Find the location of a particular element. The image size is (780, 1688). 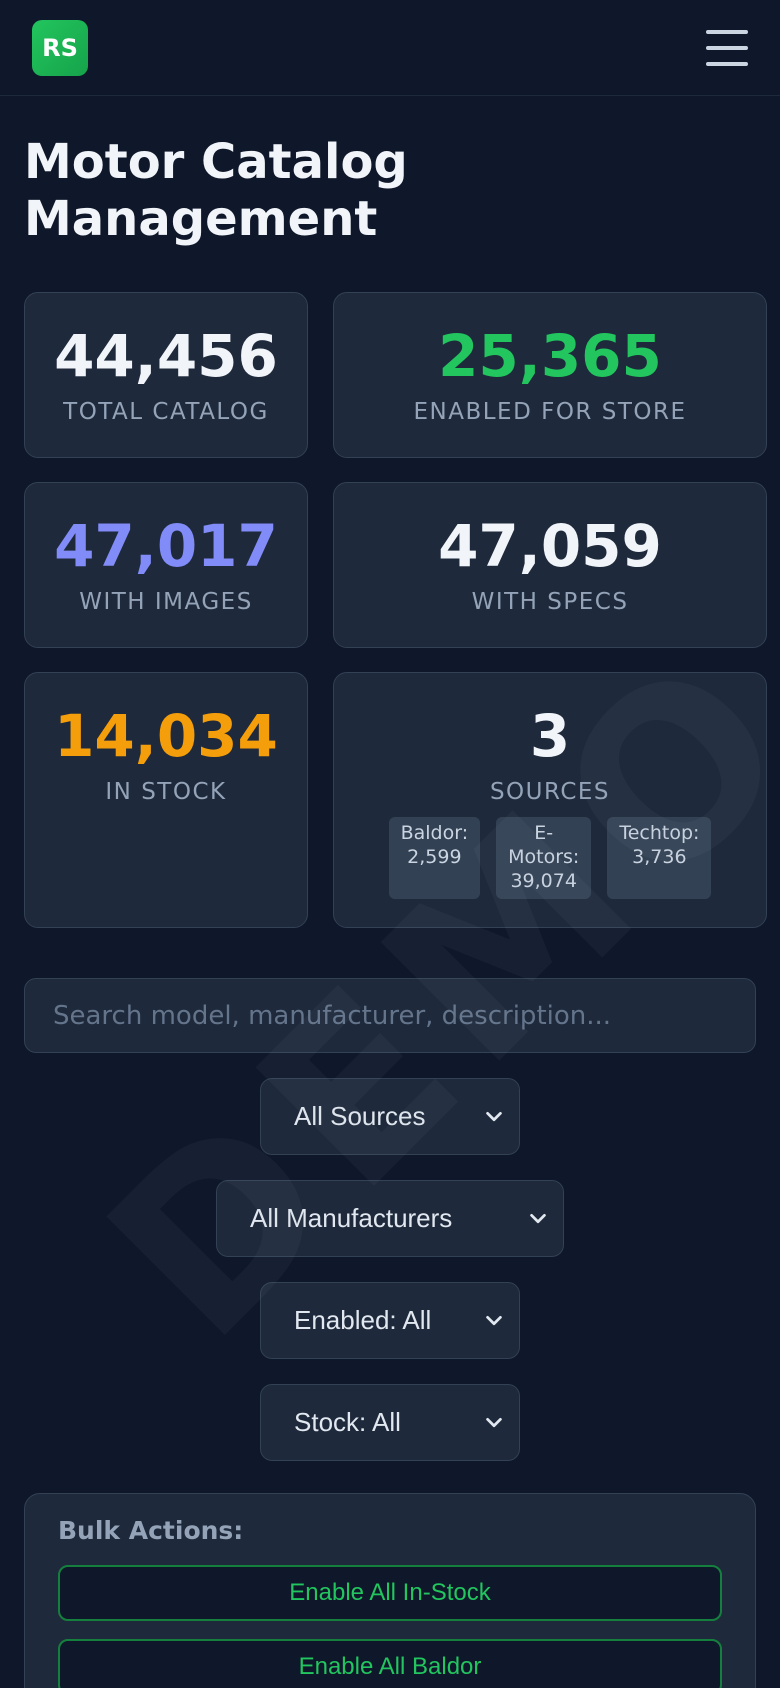

source-chip-baldor: Baldor: 2,599 is located at coordinates (434, 858).